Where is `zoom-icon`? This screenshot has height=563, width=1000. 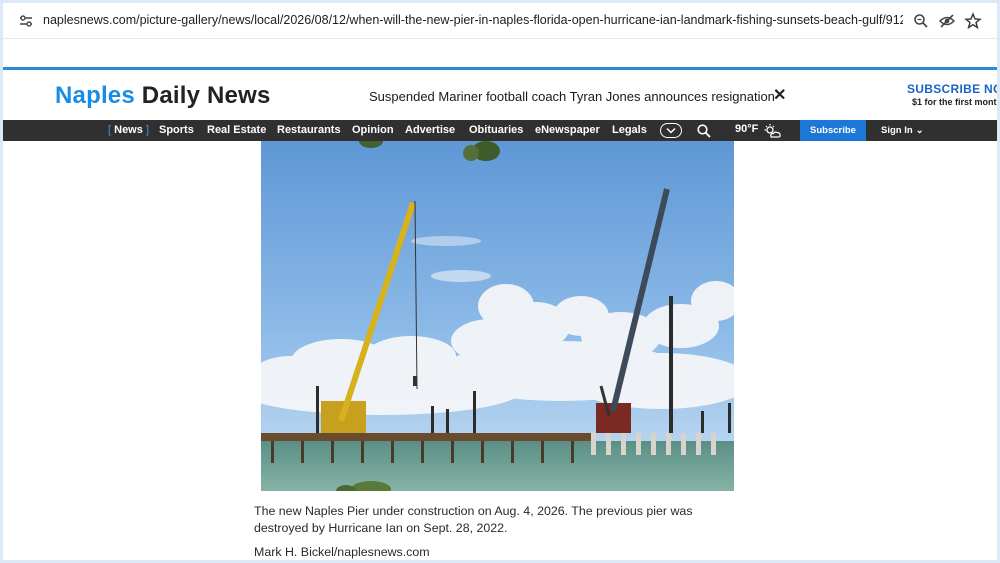
zoom-icon is located at coordinates (921, 21).